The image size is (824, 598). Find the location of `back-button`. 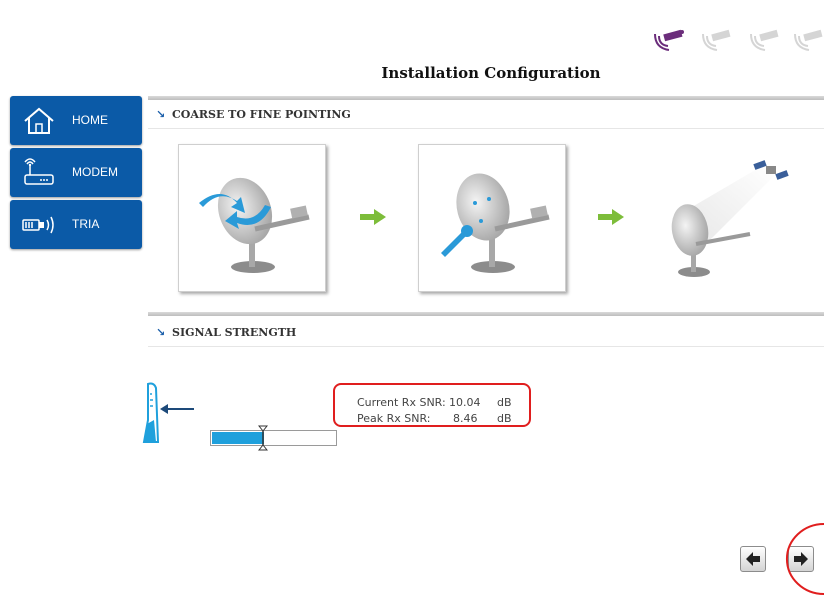

back-button is located at coordinates (753, 559).